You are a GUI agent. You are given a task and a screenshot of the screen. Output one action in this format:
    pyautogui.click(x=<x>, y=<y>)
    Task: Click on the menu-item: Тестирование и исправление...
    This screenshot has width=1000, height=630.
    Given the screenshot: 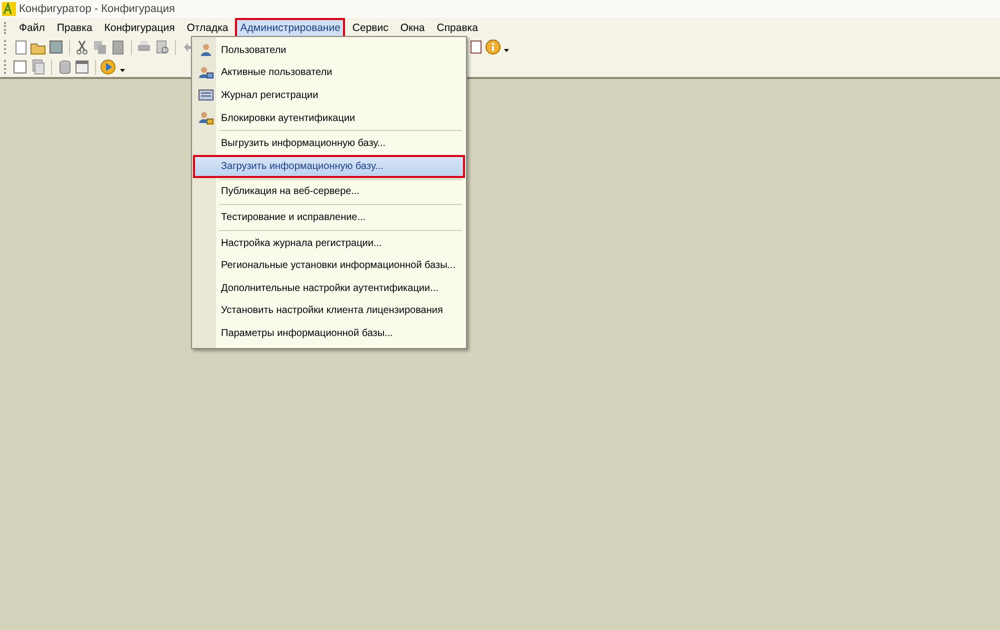 What is the action you would take?
    pyautogui.click(x=329, y=217)
    